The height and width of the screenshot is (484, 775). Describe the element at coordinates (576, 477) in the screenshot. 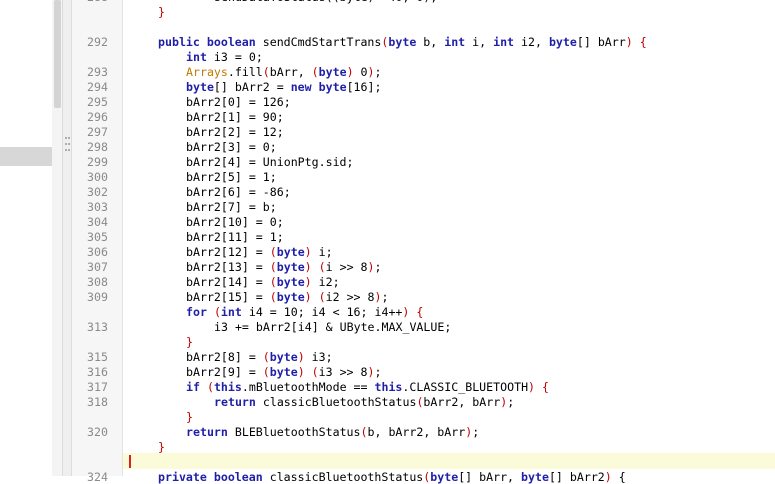

I see `code-token: [] bArr2` at that location.